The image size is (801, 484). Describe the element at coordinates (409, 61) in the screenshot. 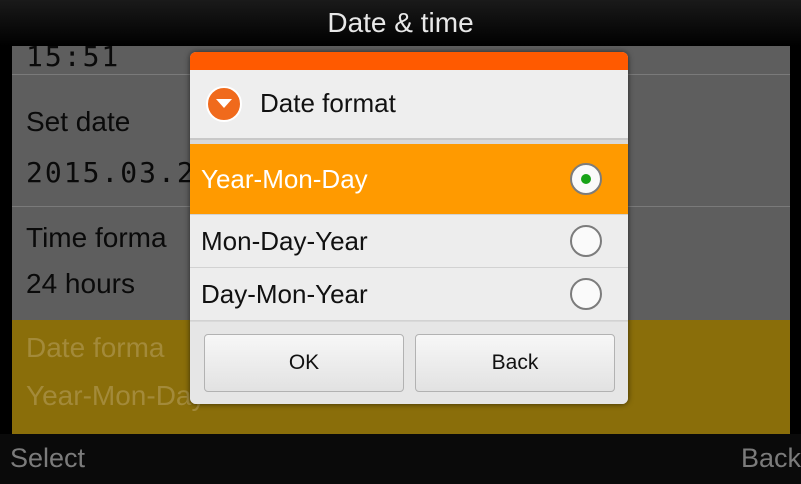

I see `dialog-accent-bar` at that location.